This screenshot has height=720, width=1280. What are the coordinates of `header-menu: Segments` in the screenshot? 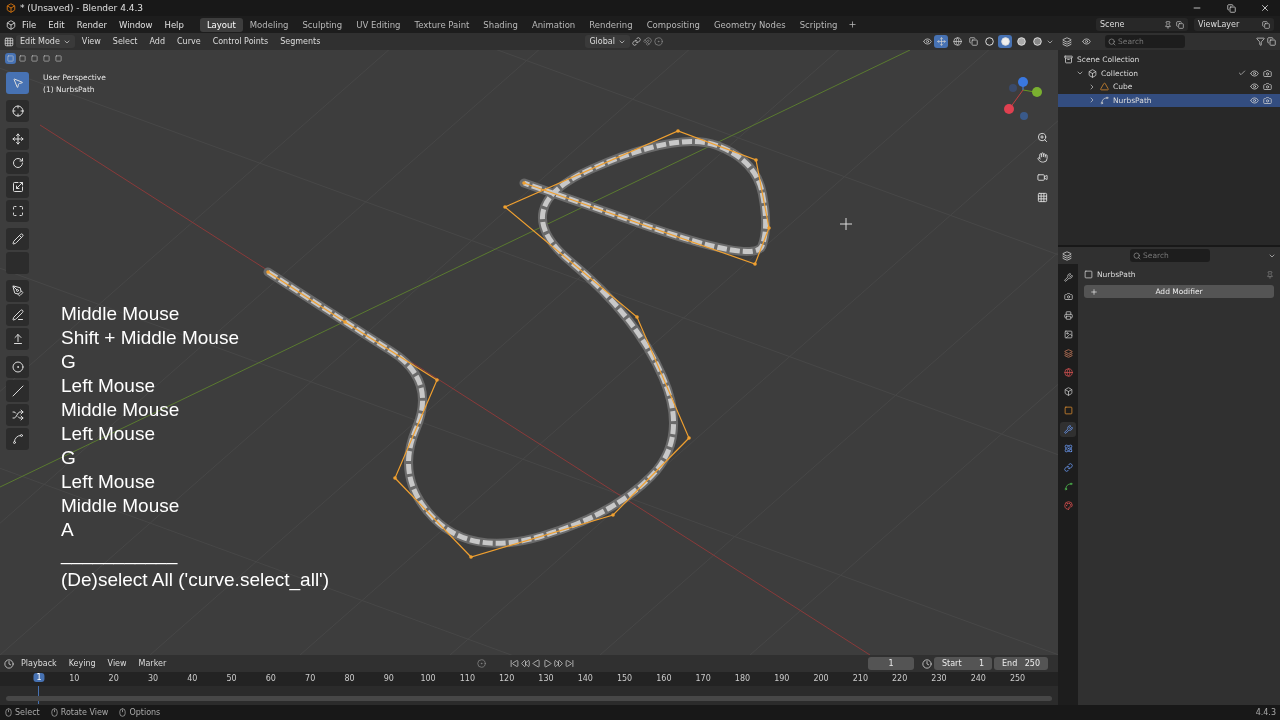 It's located at (300, 41).